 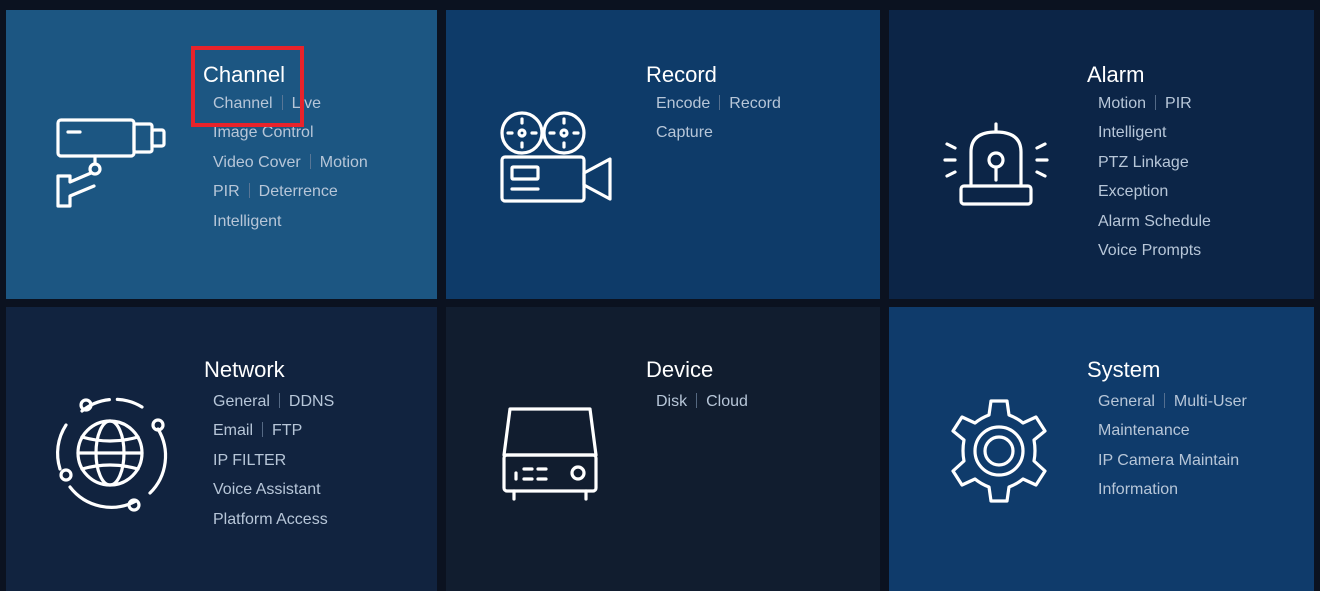 What do you see at coordinates (298, 191) in the screenshot?
I see `submenu-deterrence: Deterrence` at bounding box center [298, 191].